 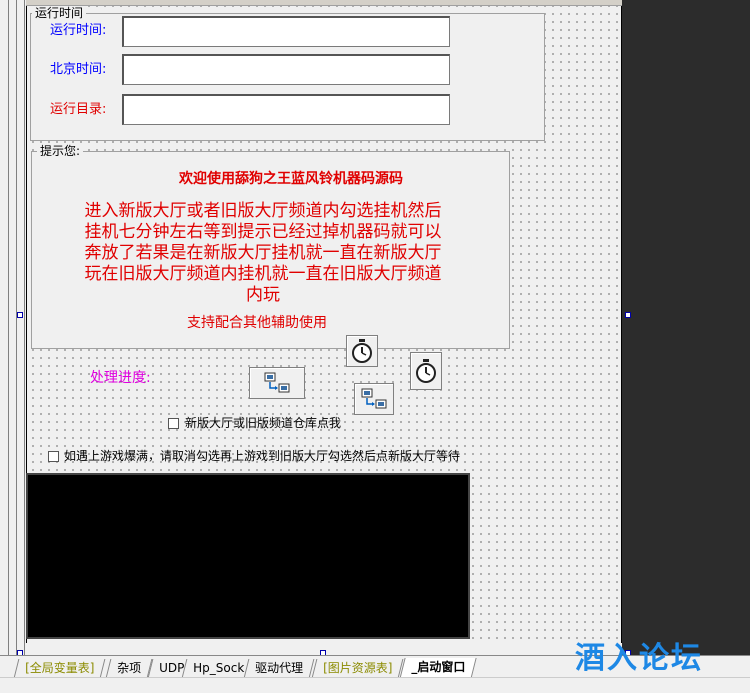 What do you see at coordinates (639, 658) in the screenshot?
I see `forum-watermark: 酒入论坛` at bounding box center [639, 658].